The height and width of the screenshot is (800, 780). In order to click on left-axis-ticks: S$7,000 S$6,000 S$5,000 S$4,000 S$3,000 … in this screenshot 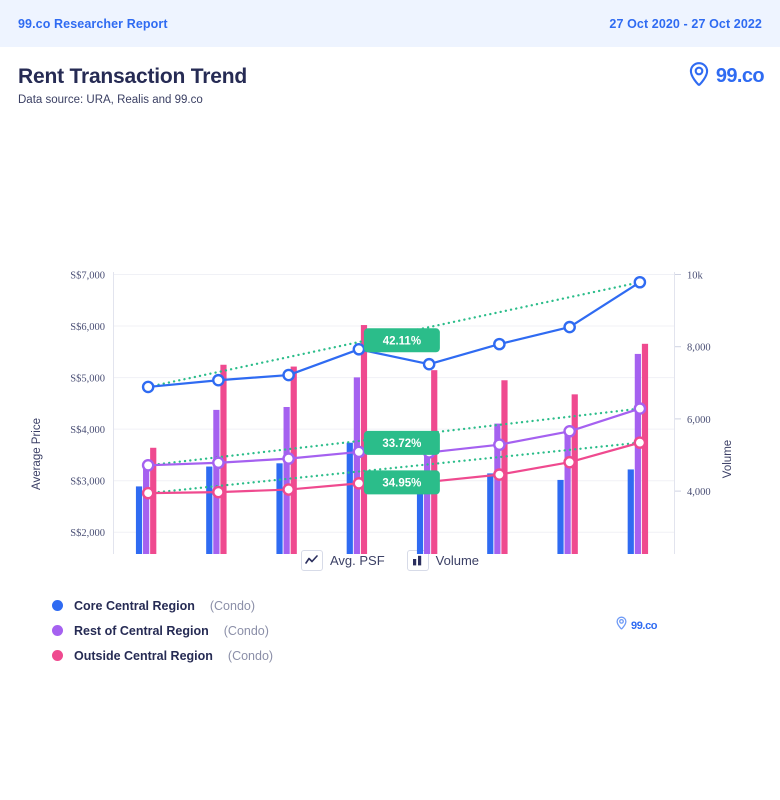, I will do `click(87, 405)`.